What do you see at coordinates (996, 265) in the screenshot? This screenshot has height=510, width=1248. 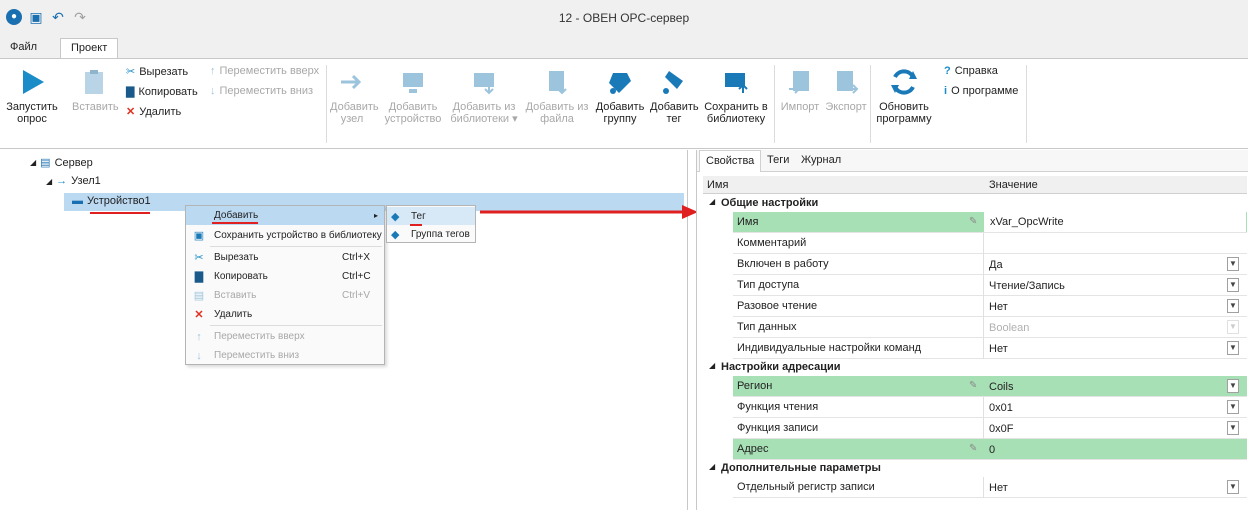 I see `prop-enabled-value: Да` at bounding box center [996, 265].